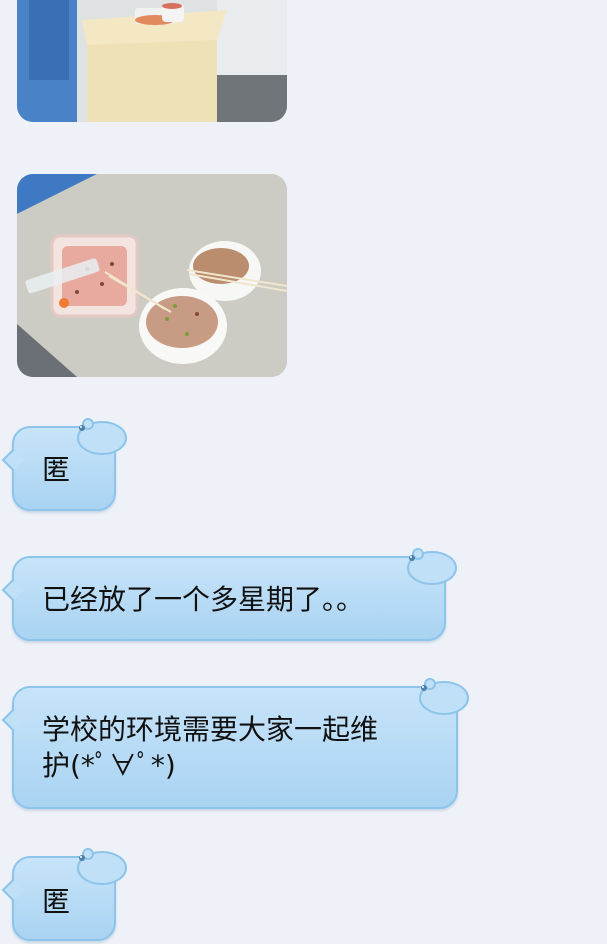 This screenshot has height=944, width=607. I want to click on message-bubble: 已经放了一个多星期了。。, so click(229, 594).